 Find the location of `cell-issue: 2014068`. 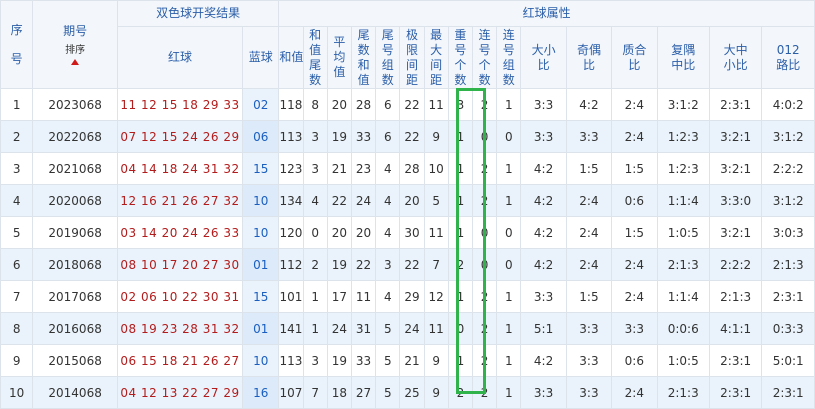

cell-issue: 2014068 is located at coordinates (75, 392).